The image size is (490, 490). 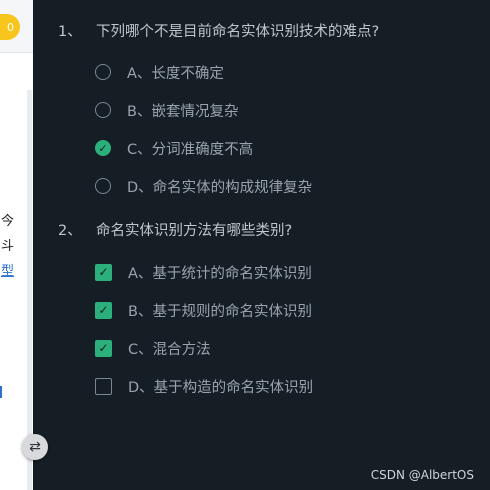 What do you see at coordinates (8, 246) in the screenshot?
I see `text-fragment: 斗` at bounding box center [8, 246].